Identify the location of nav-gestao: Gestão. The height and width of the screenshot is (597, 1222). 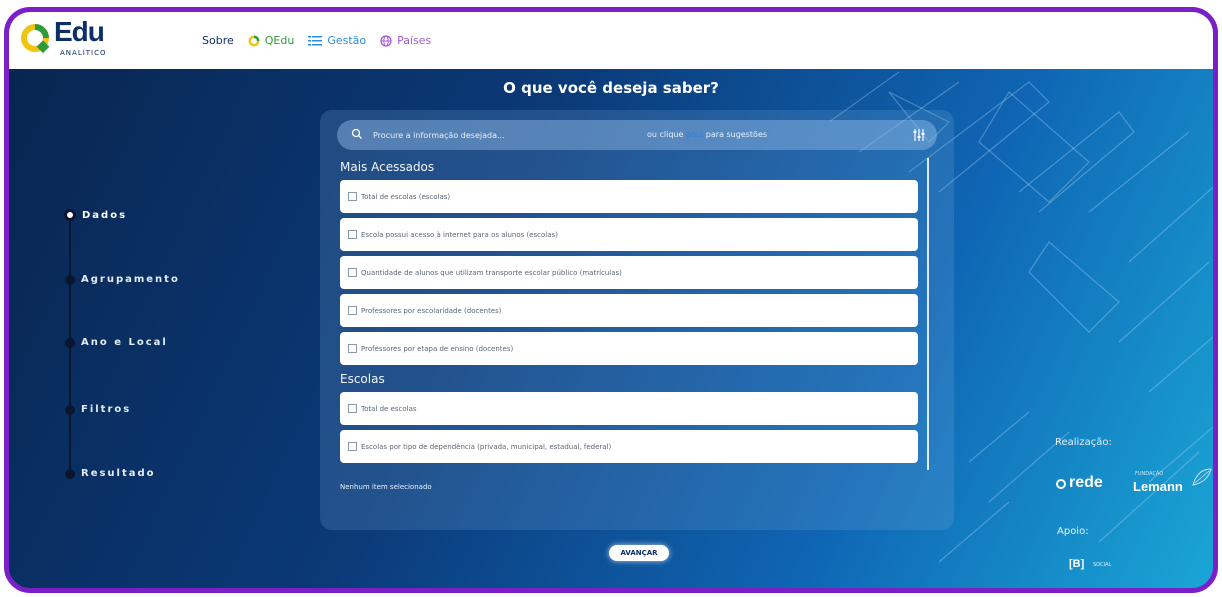
(337, 40).